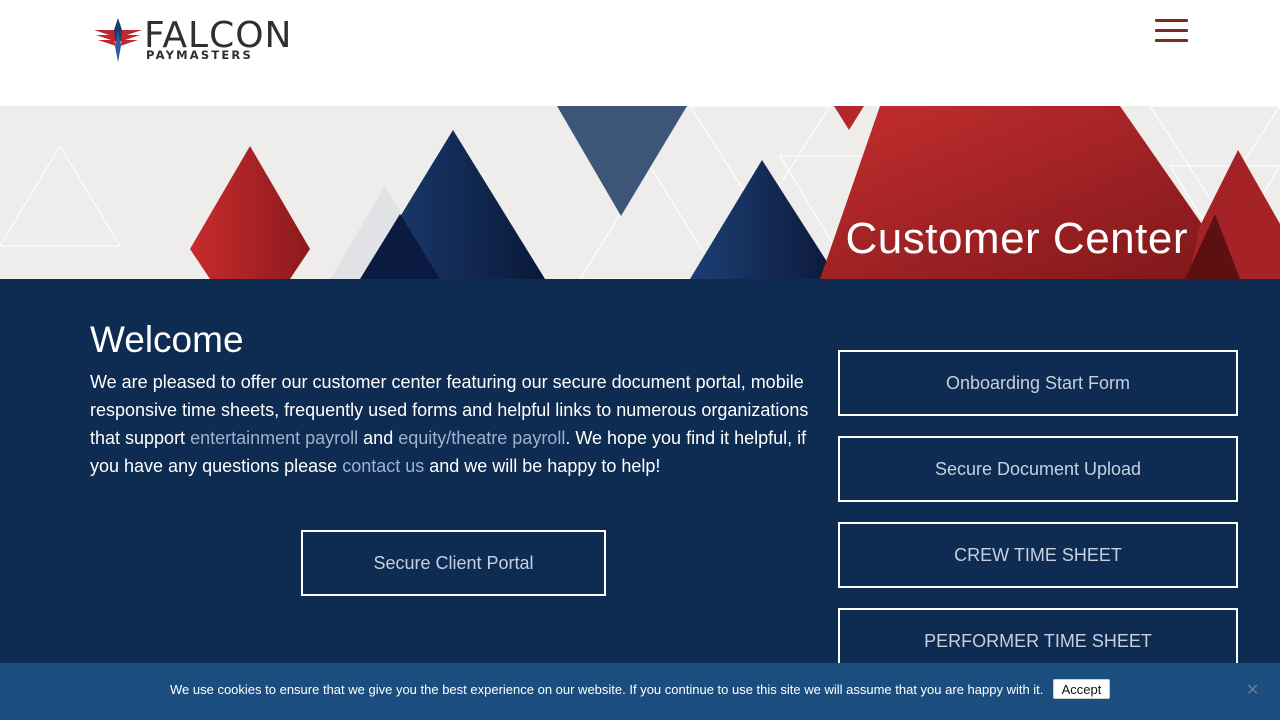 This screenshot has height=720, width=1280. Describe the element at coordinates (1252, 691) in the screenshot. I see `close-icon: ✕` at that location.